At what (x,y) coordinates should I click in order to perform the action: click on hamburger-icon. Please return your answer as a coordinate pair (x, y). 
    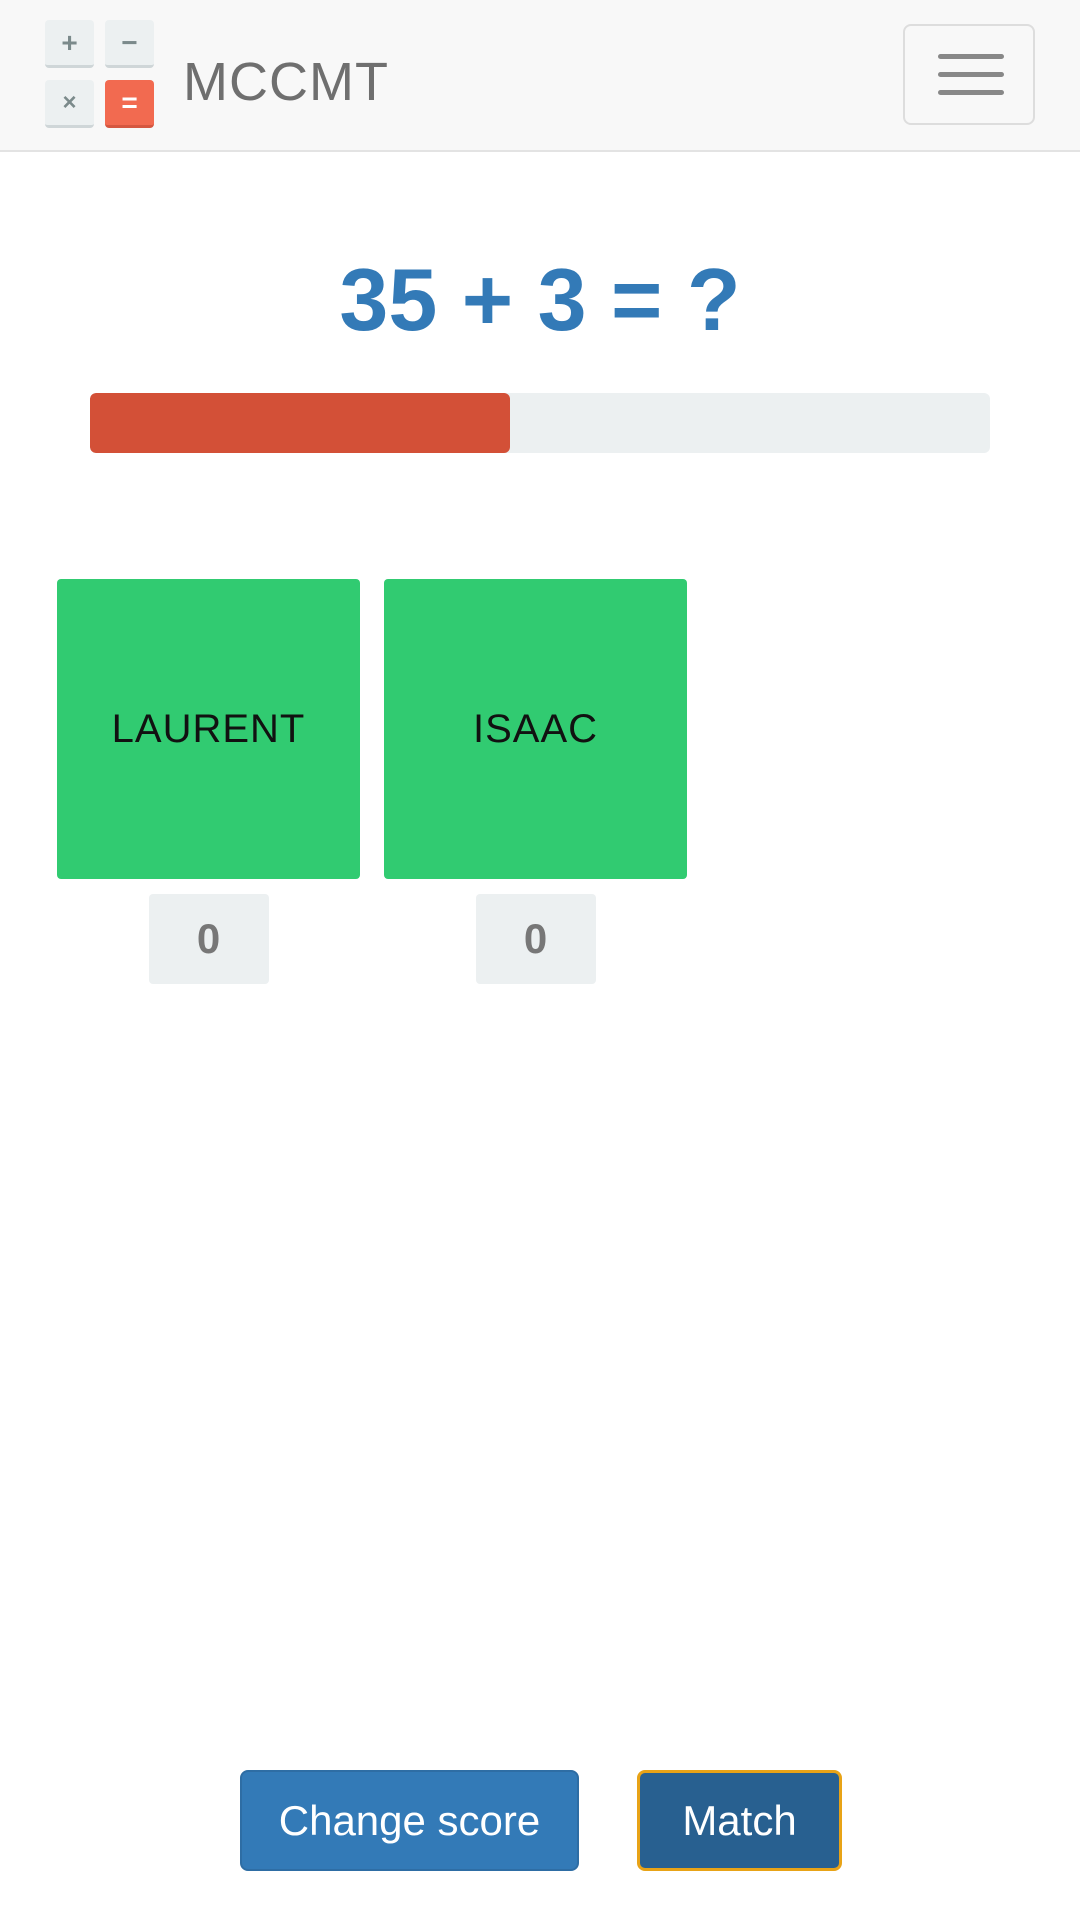
    Looking at the image, I should click on (971, 56).